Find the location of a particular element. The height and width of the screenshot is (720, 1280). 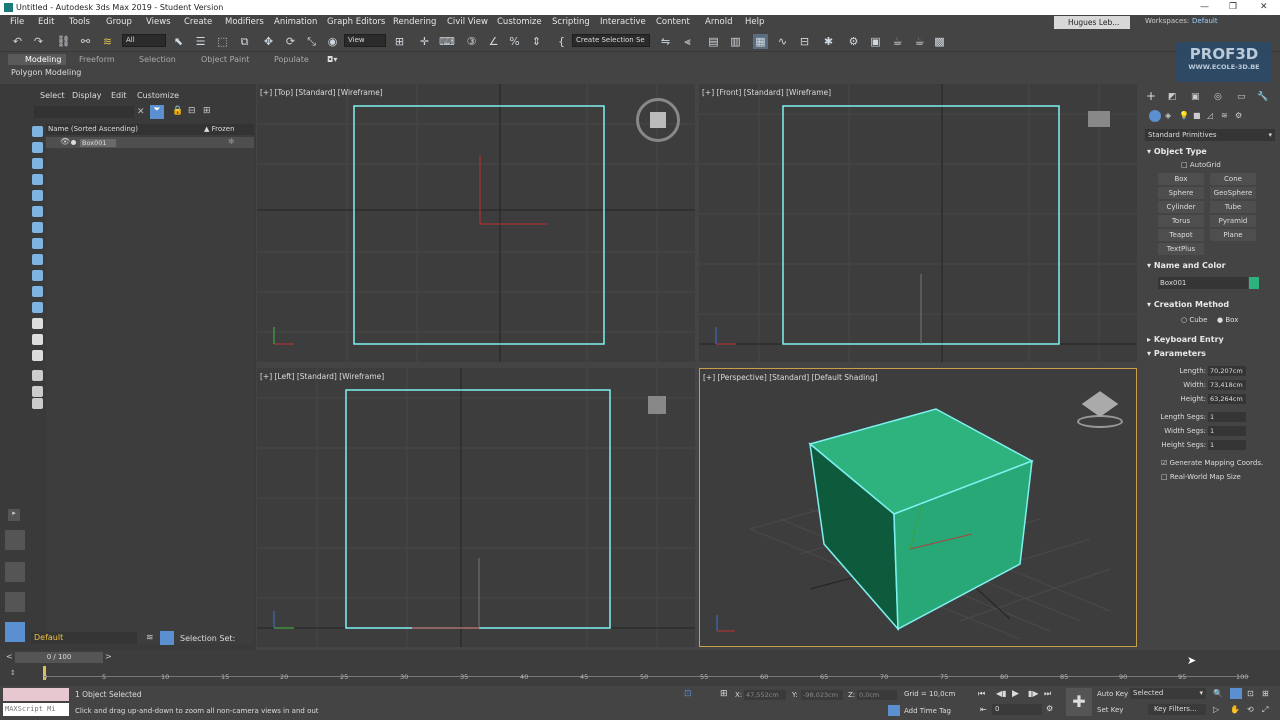

mirror-icon: ⇋ is located at coordinates (665, 41).